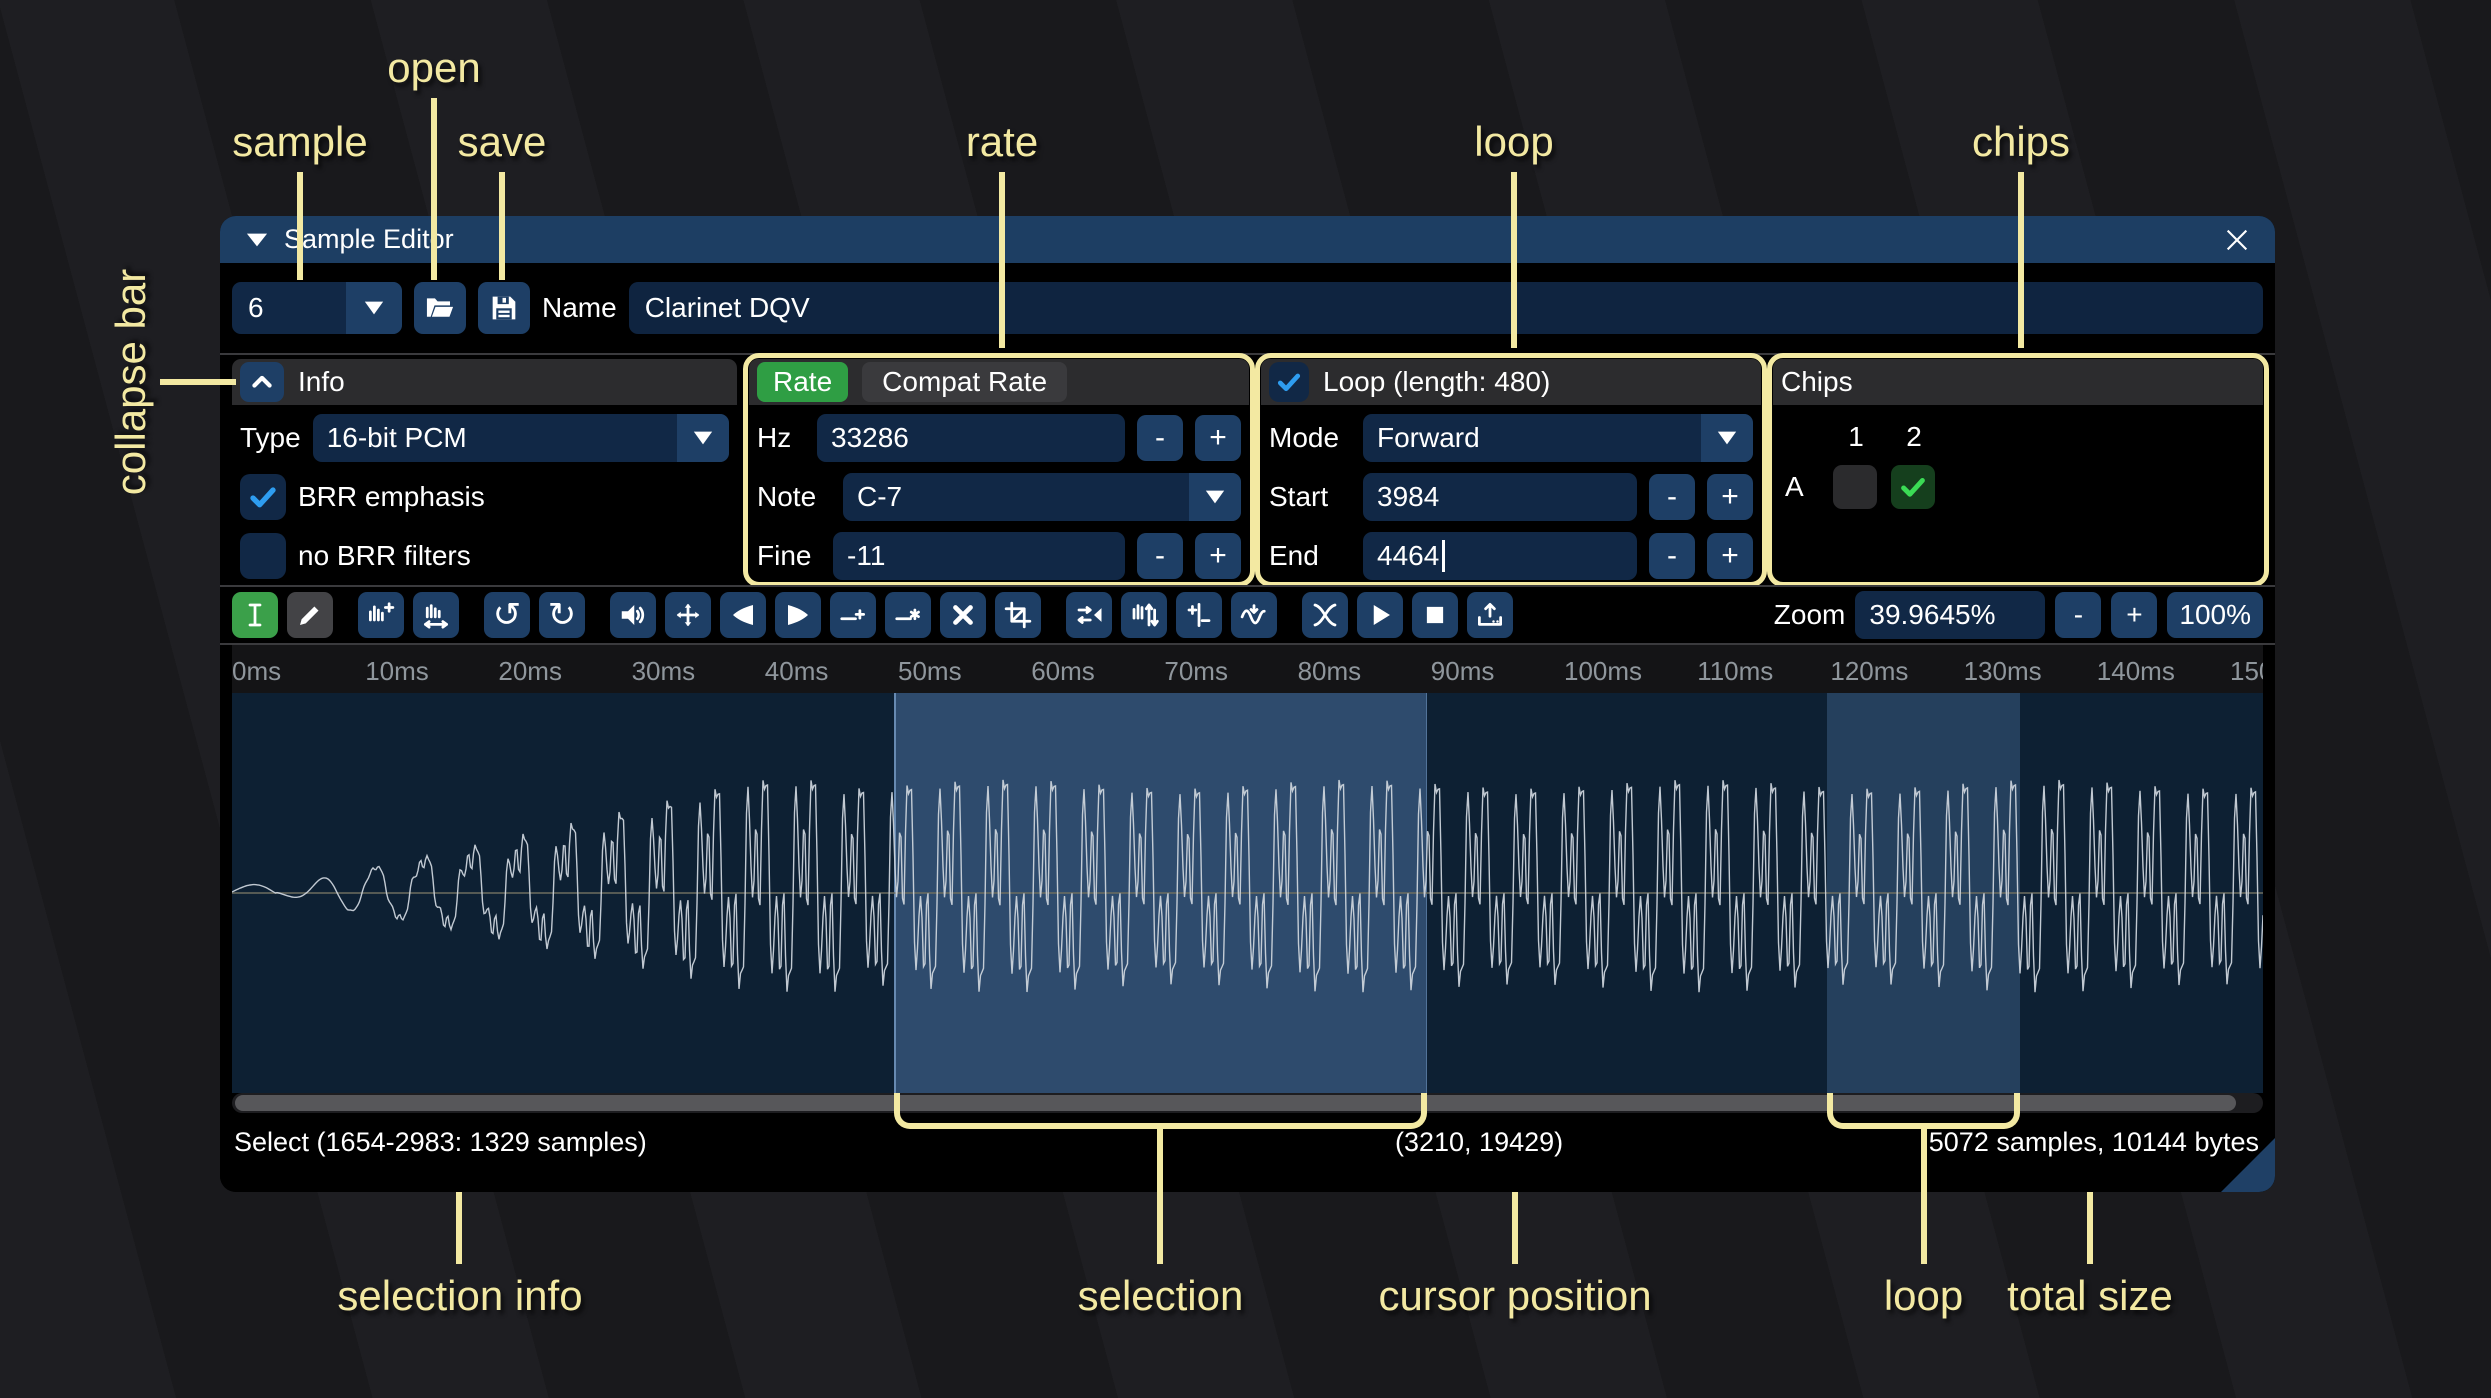 The image size is (2491, 1398). Describe the element at coordinates (1855, 487) in the screenshot. I see `chip-1-checkbox` at that location.